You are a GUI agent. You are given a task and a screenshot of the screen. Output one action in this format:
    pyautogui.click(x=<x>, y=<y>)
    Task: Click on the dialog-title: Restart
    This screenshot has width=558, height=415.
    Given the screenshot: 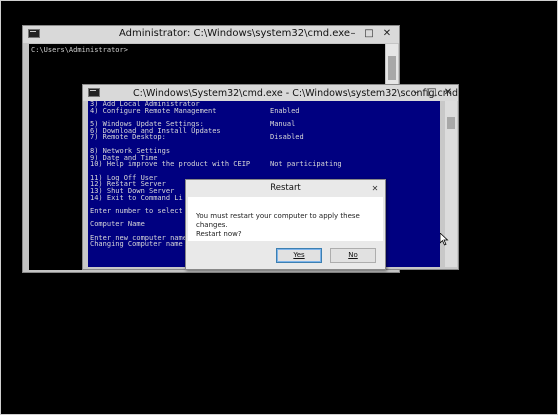 What is the action you would take?
    pyautogui.click(x=285, y=188)
    